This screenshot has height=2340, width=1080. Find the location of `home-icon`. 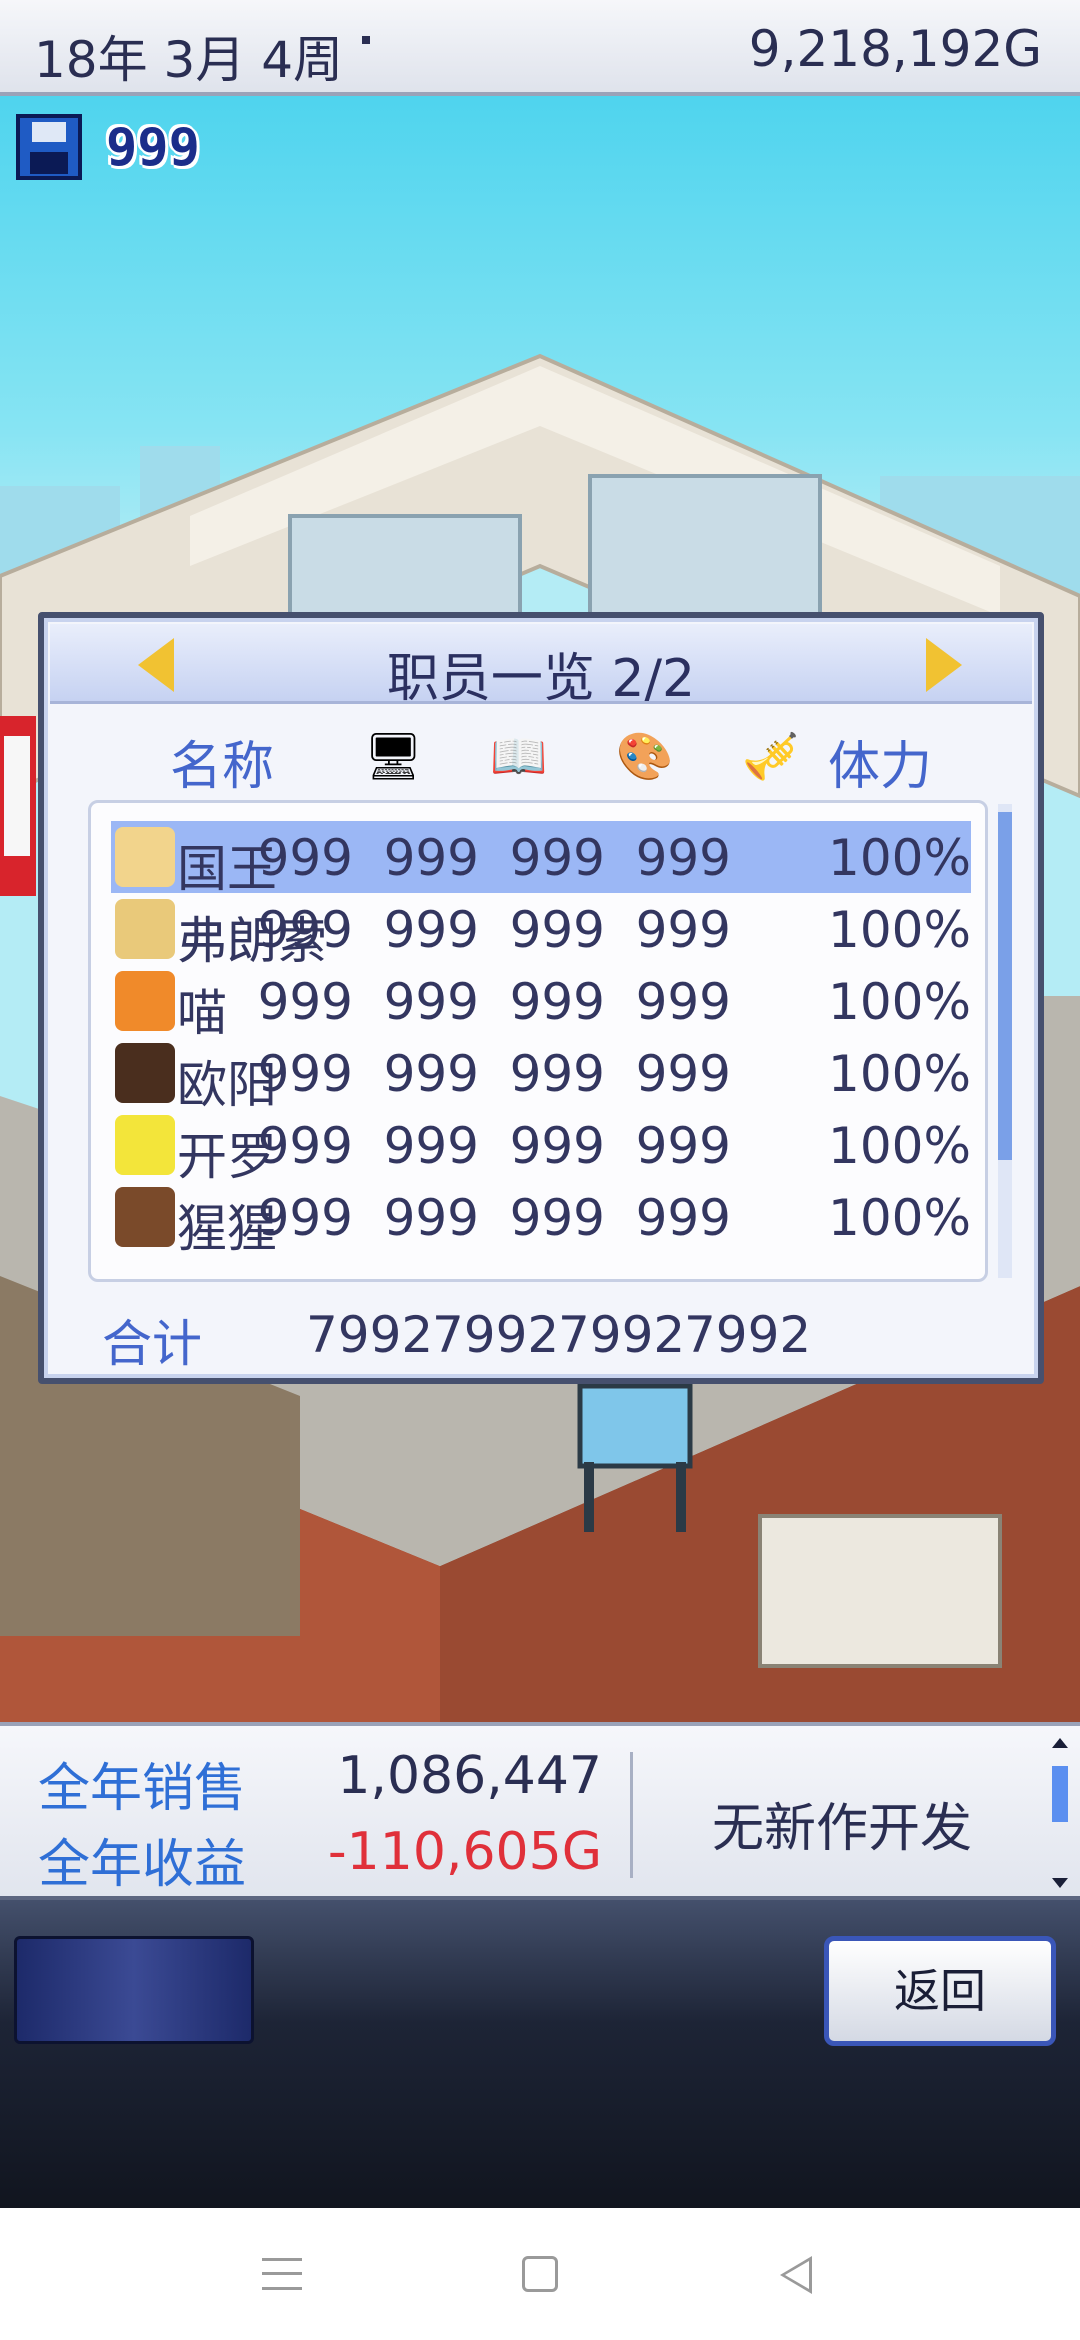

home-icon is located at coordinates (540, 2274).